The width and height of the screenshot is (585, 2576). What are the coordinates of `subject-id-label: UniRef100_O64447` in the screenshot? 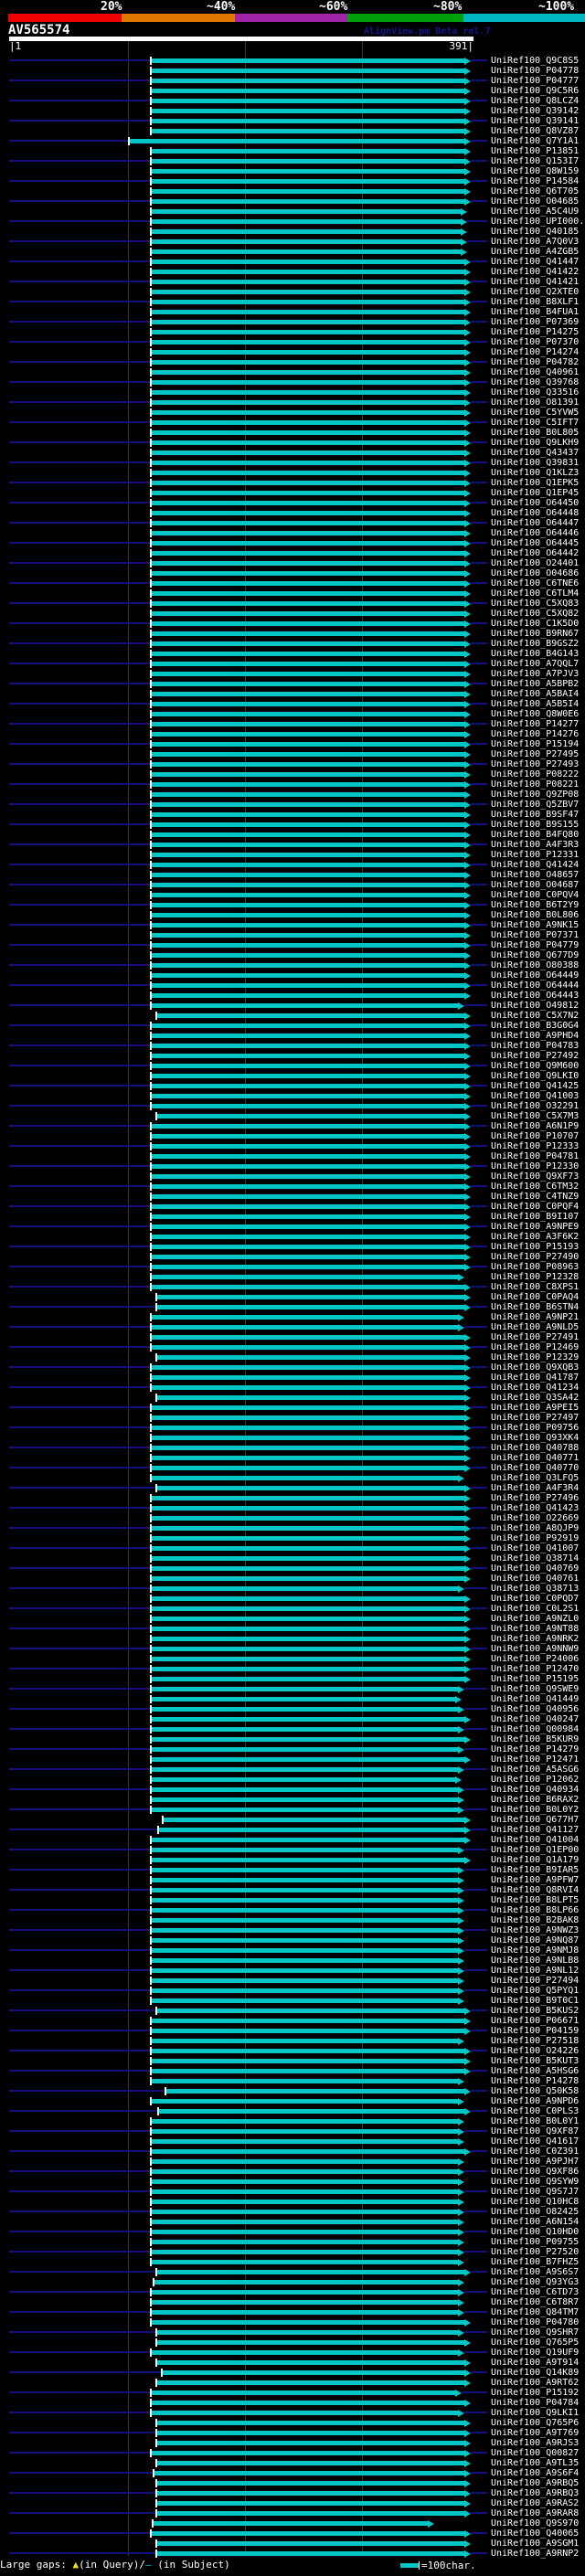 It's located at (535, 523).